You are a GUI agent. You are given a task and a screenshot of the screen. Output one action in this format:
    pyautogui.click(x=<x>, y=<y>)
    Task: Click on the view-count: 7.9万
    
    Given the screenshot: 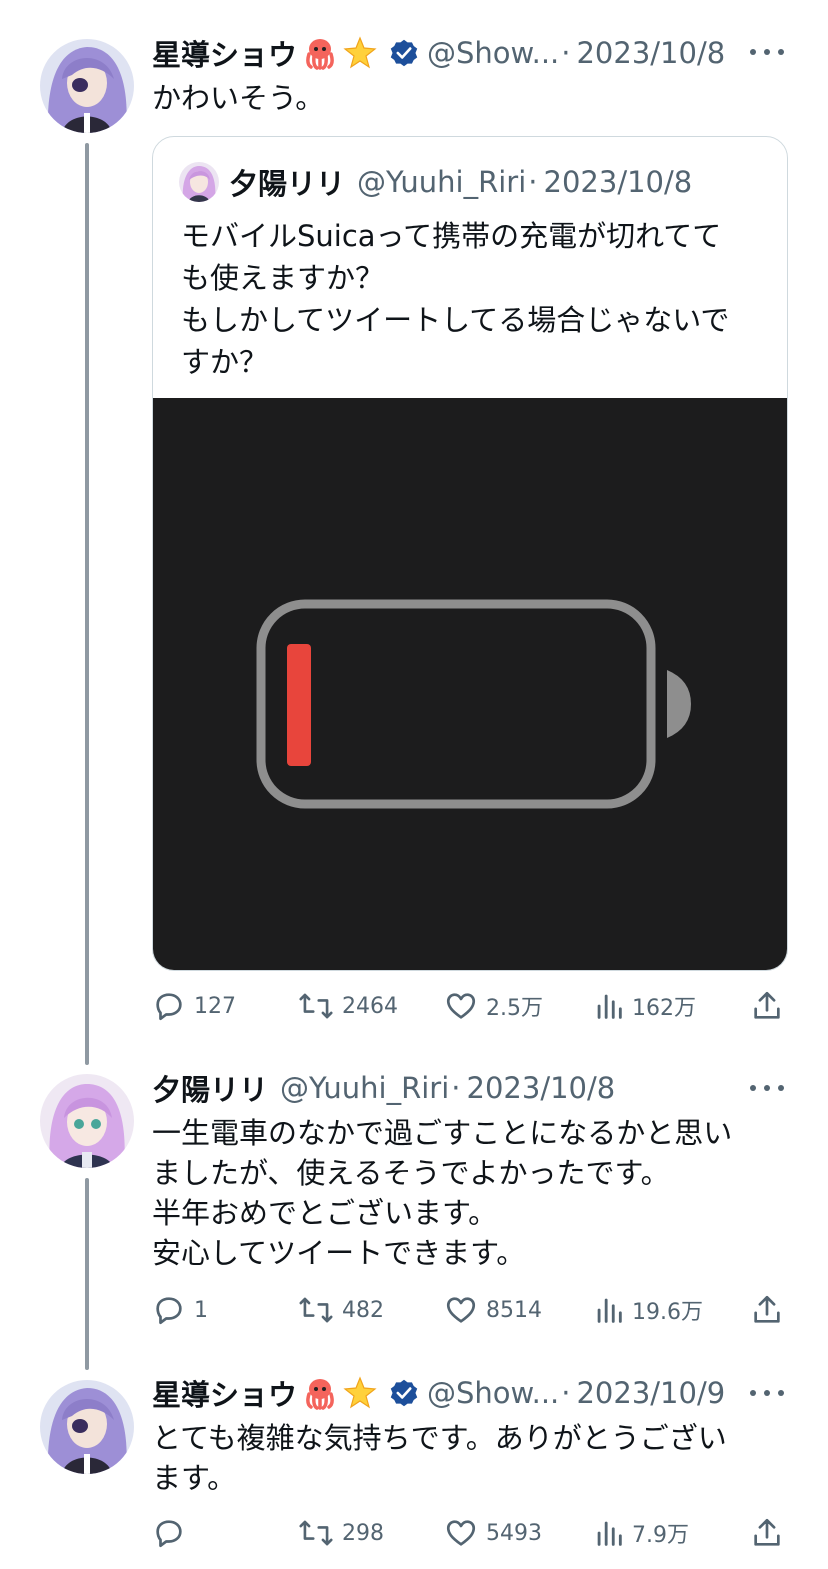 What is the action you would take?
    pyautogui.click(x=660, y=1535)
    